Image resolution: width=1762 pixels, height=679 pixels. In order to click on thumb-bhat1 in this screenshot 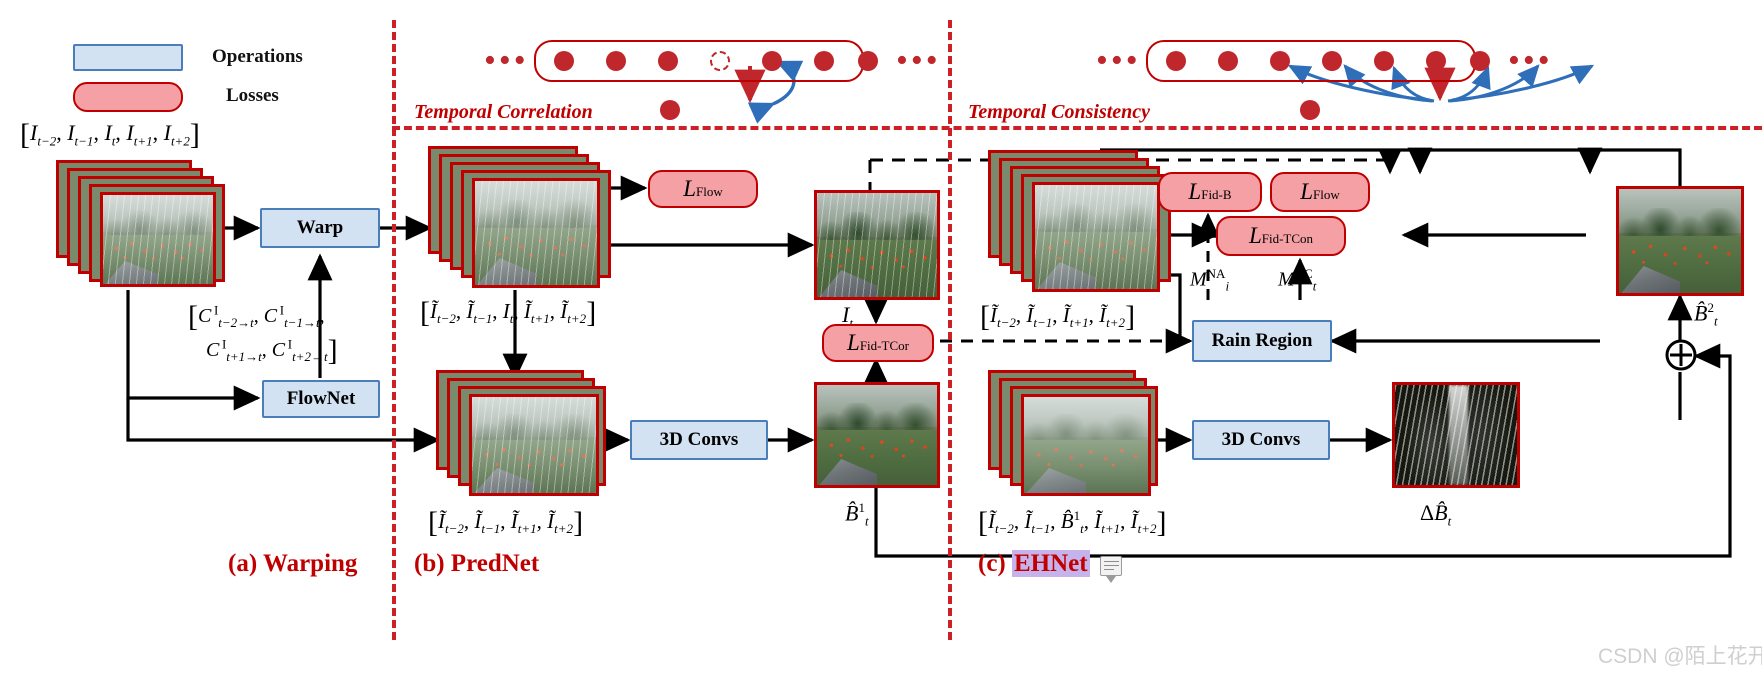, I will do `click(877, 435)`.